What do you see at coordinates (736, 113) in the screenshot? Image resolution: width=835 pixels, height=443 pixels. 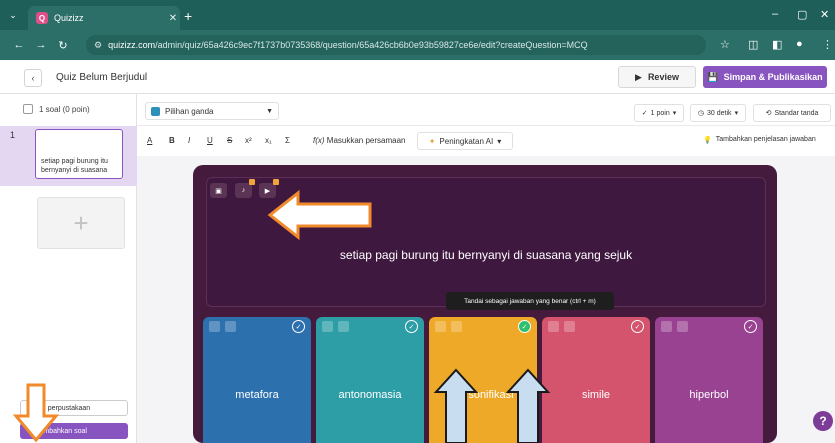 I see `chevron-down-icon: ▾` at bounding box center [736, 113].